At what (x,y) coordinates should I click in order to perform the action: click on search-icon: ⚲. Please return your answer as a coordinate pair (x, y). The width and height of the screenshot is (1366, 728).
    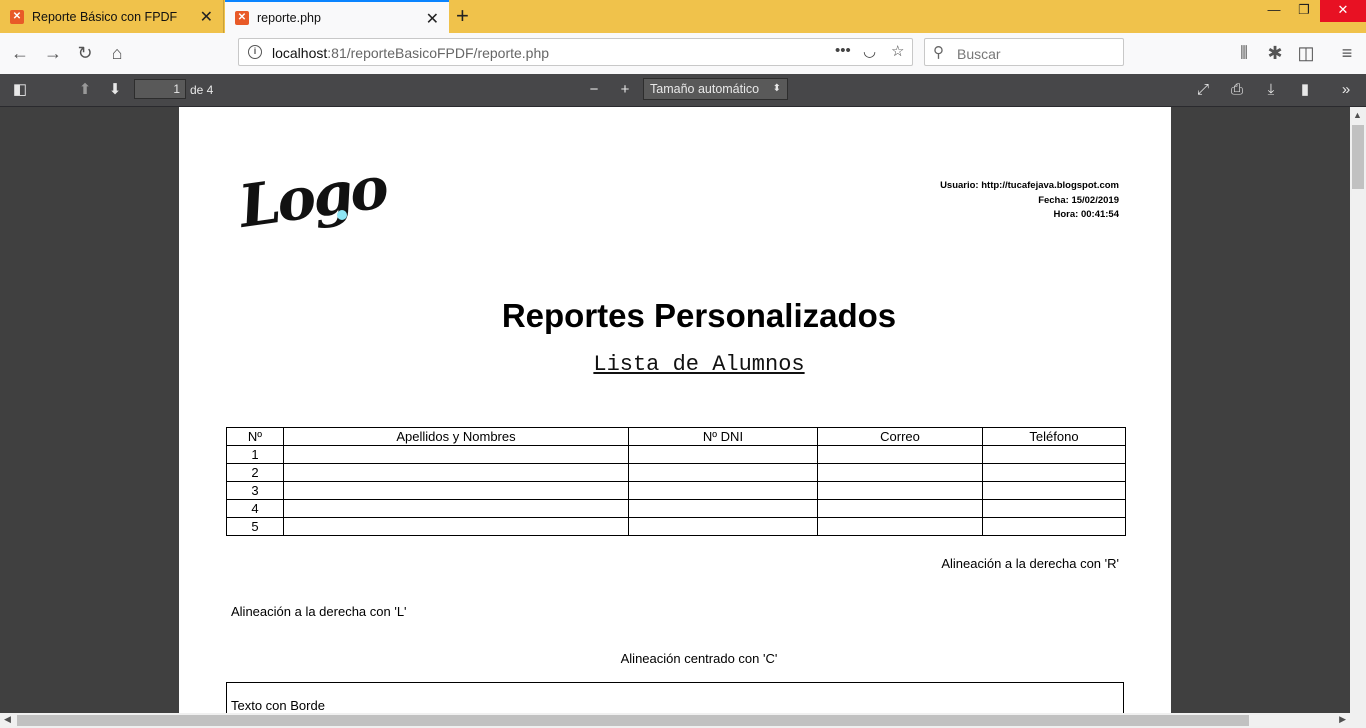
    Looking at the image, I should click on (938, 52).